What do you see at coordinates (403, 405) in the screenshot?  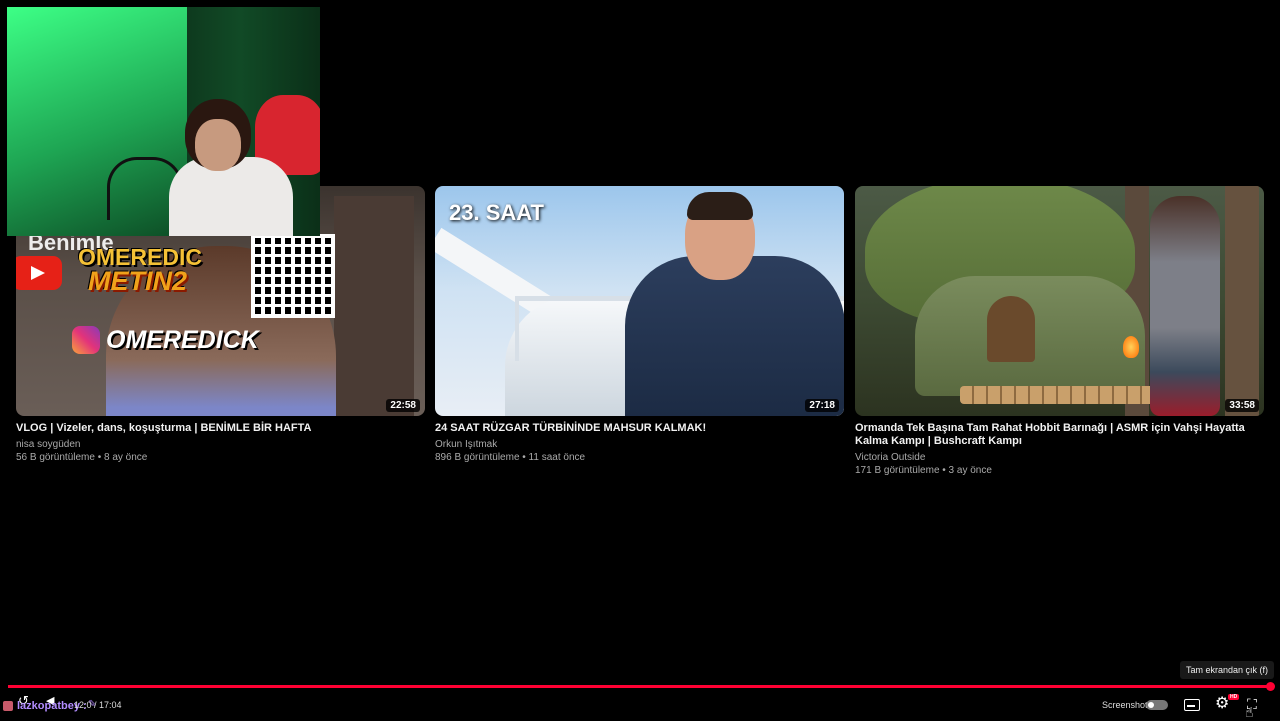 I see `video-duration: 22:58` at bounding box center [403, 405].